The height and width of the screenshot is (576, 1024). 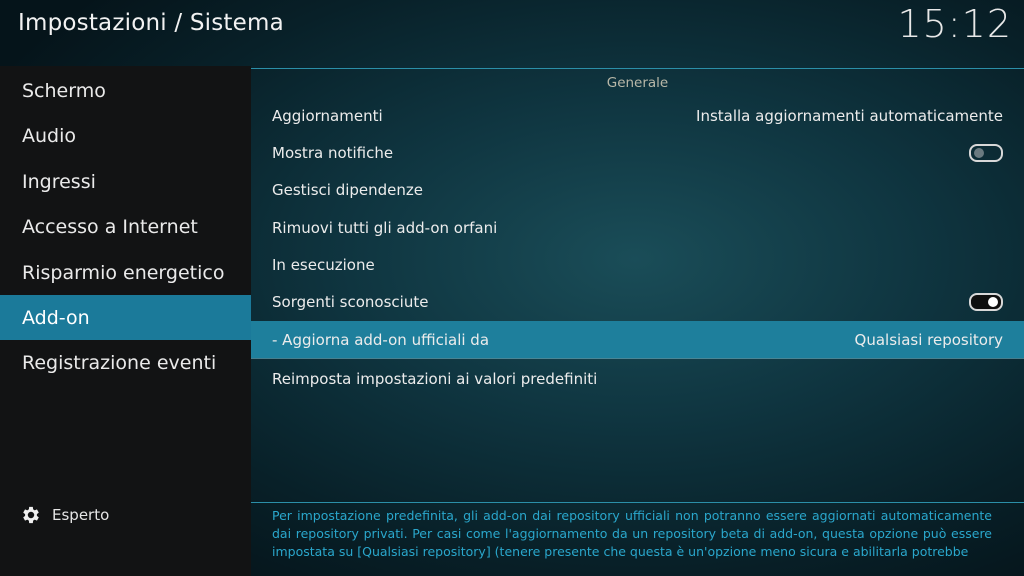 What do you see at coordinates (849, 115) in the screenshot?
I see `setting-value: Installa aggiornamenti automaticamente` at bounding box center [849, 115].